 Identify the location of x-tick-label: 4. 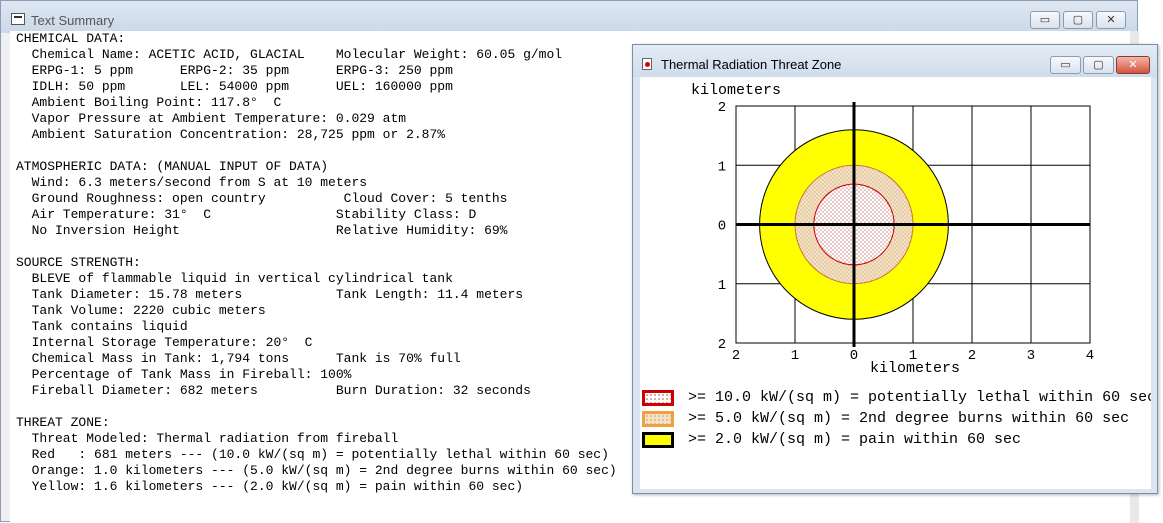
(1090, 356).